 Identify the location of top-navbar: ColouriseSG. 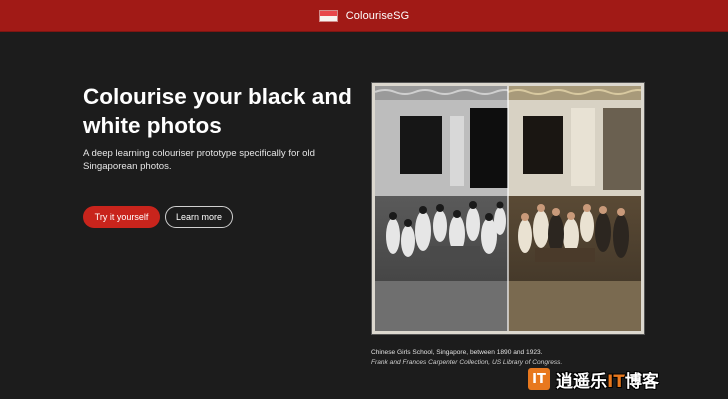
(364, 16).